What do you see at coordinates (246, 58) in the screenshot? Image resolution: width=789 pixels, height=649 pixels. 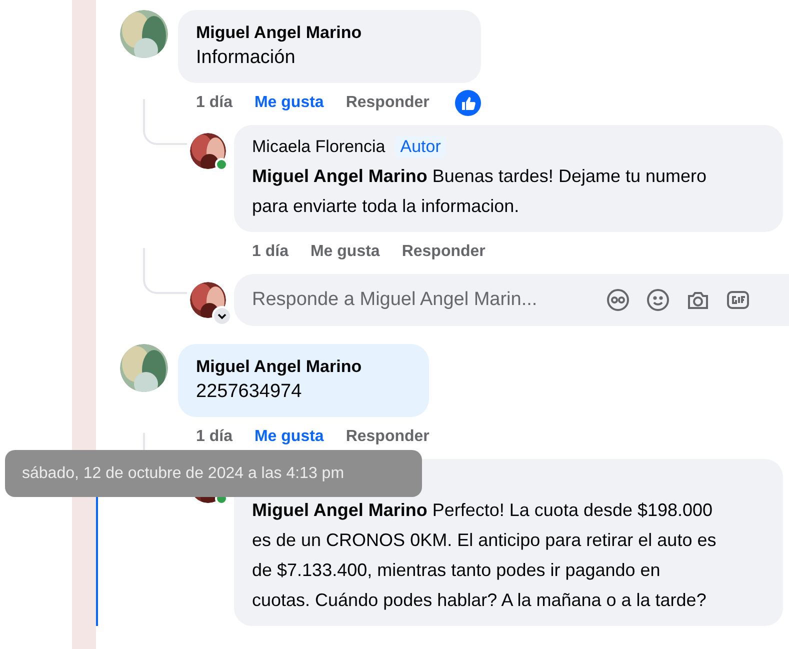 I see `comment-text: Información` at bounding box center [246, 58].